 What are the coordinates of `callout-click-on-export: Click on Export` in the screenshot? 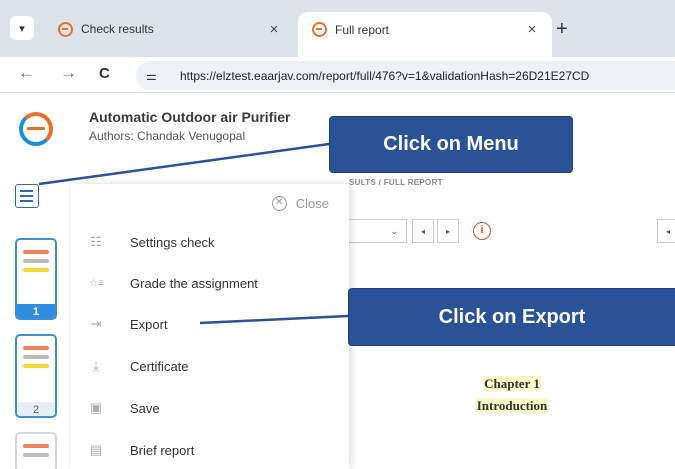 It's located at (511, 317).